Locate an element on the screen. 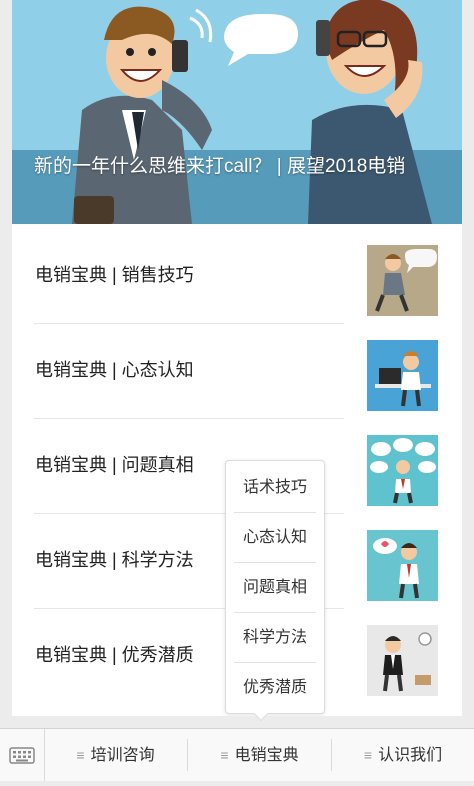 This screenshot has width=474, height=786. tab-sales-guide: ≡ 电销宝典 is located at coordinates (259, 755).